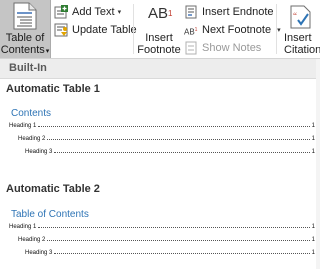 Image resolution: width=320 pixels, height=269 pixels. Describe the element at coordinates (191, 32) in the screenshot. I see `next-footnote-icon: AB1` at that location.